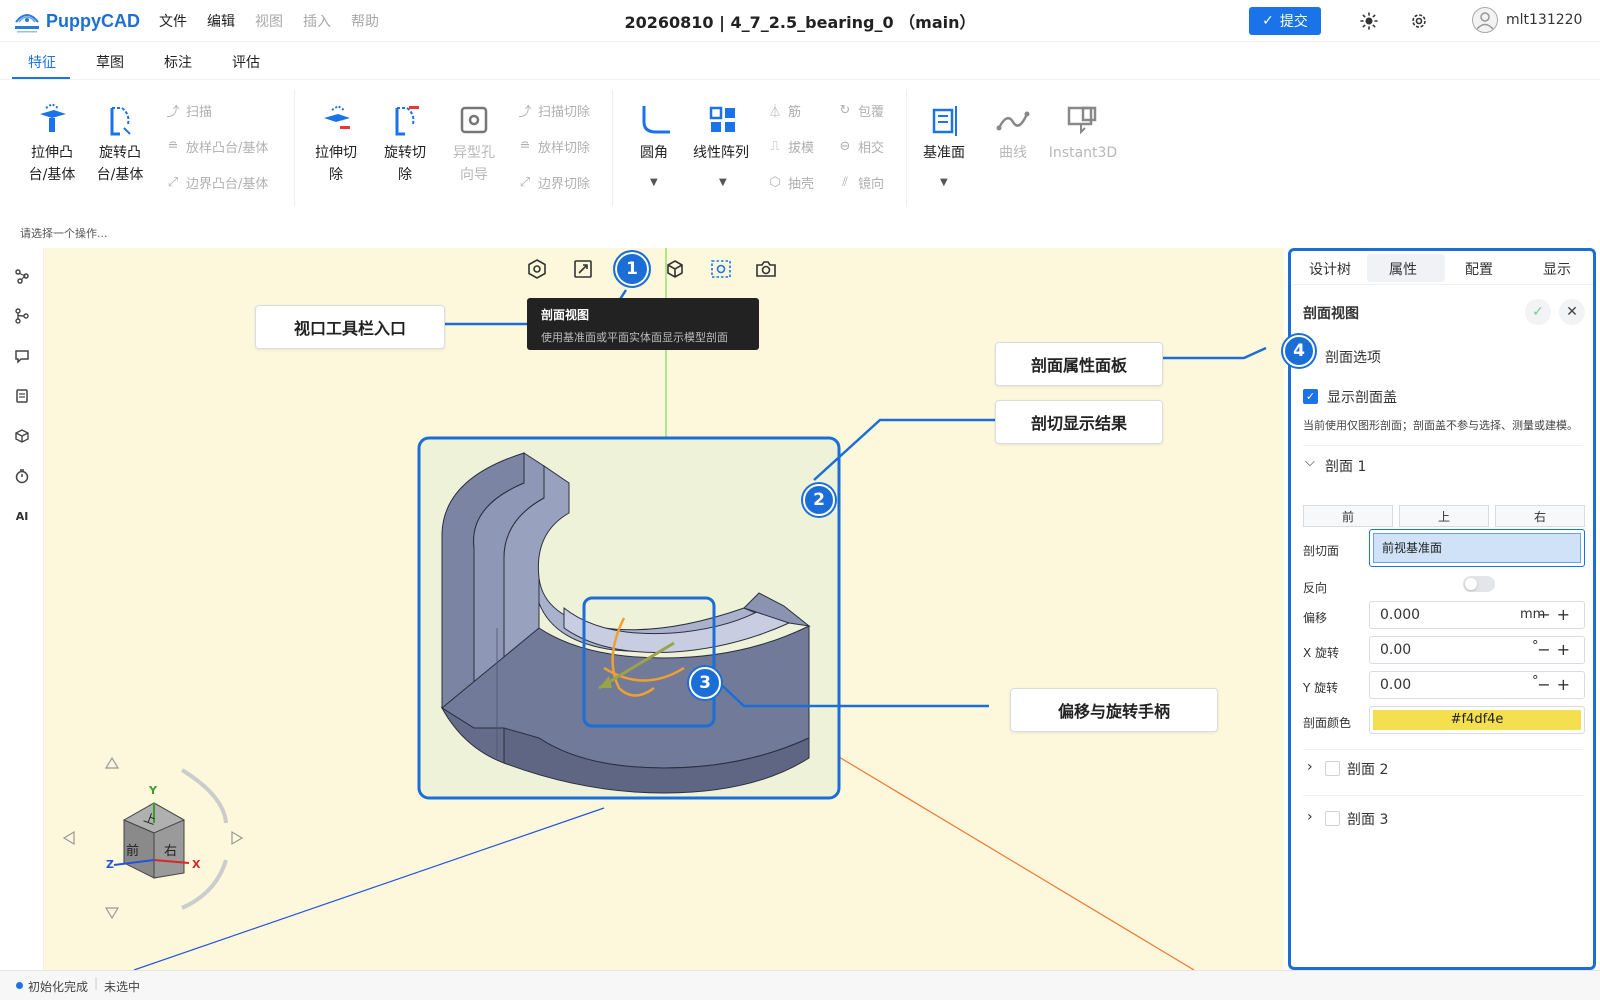  What do you see at coordinates (52, 143) in the screenshot?
I see `extrude-boss-button: 拉伸凸 台/基体` at bounding box center [52, 143].